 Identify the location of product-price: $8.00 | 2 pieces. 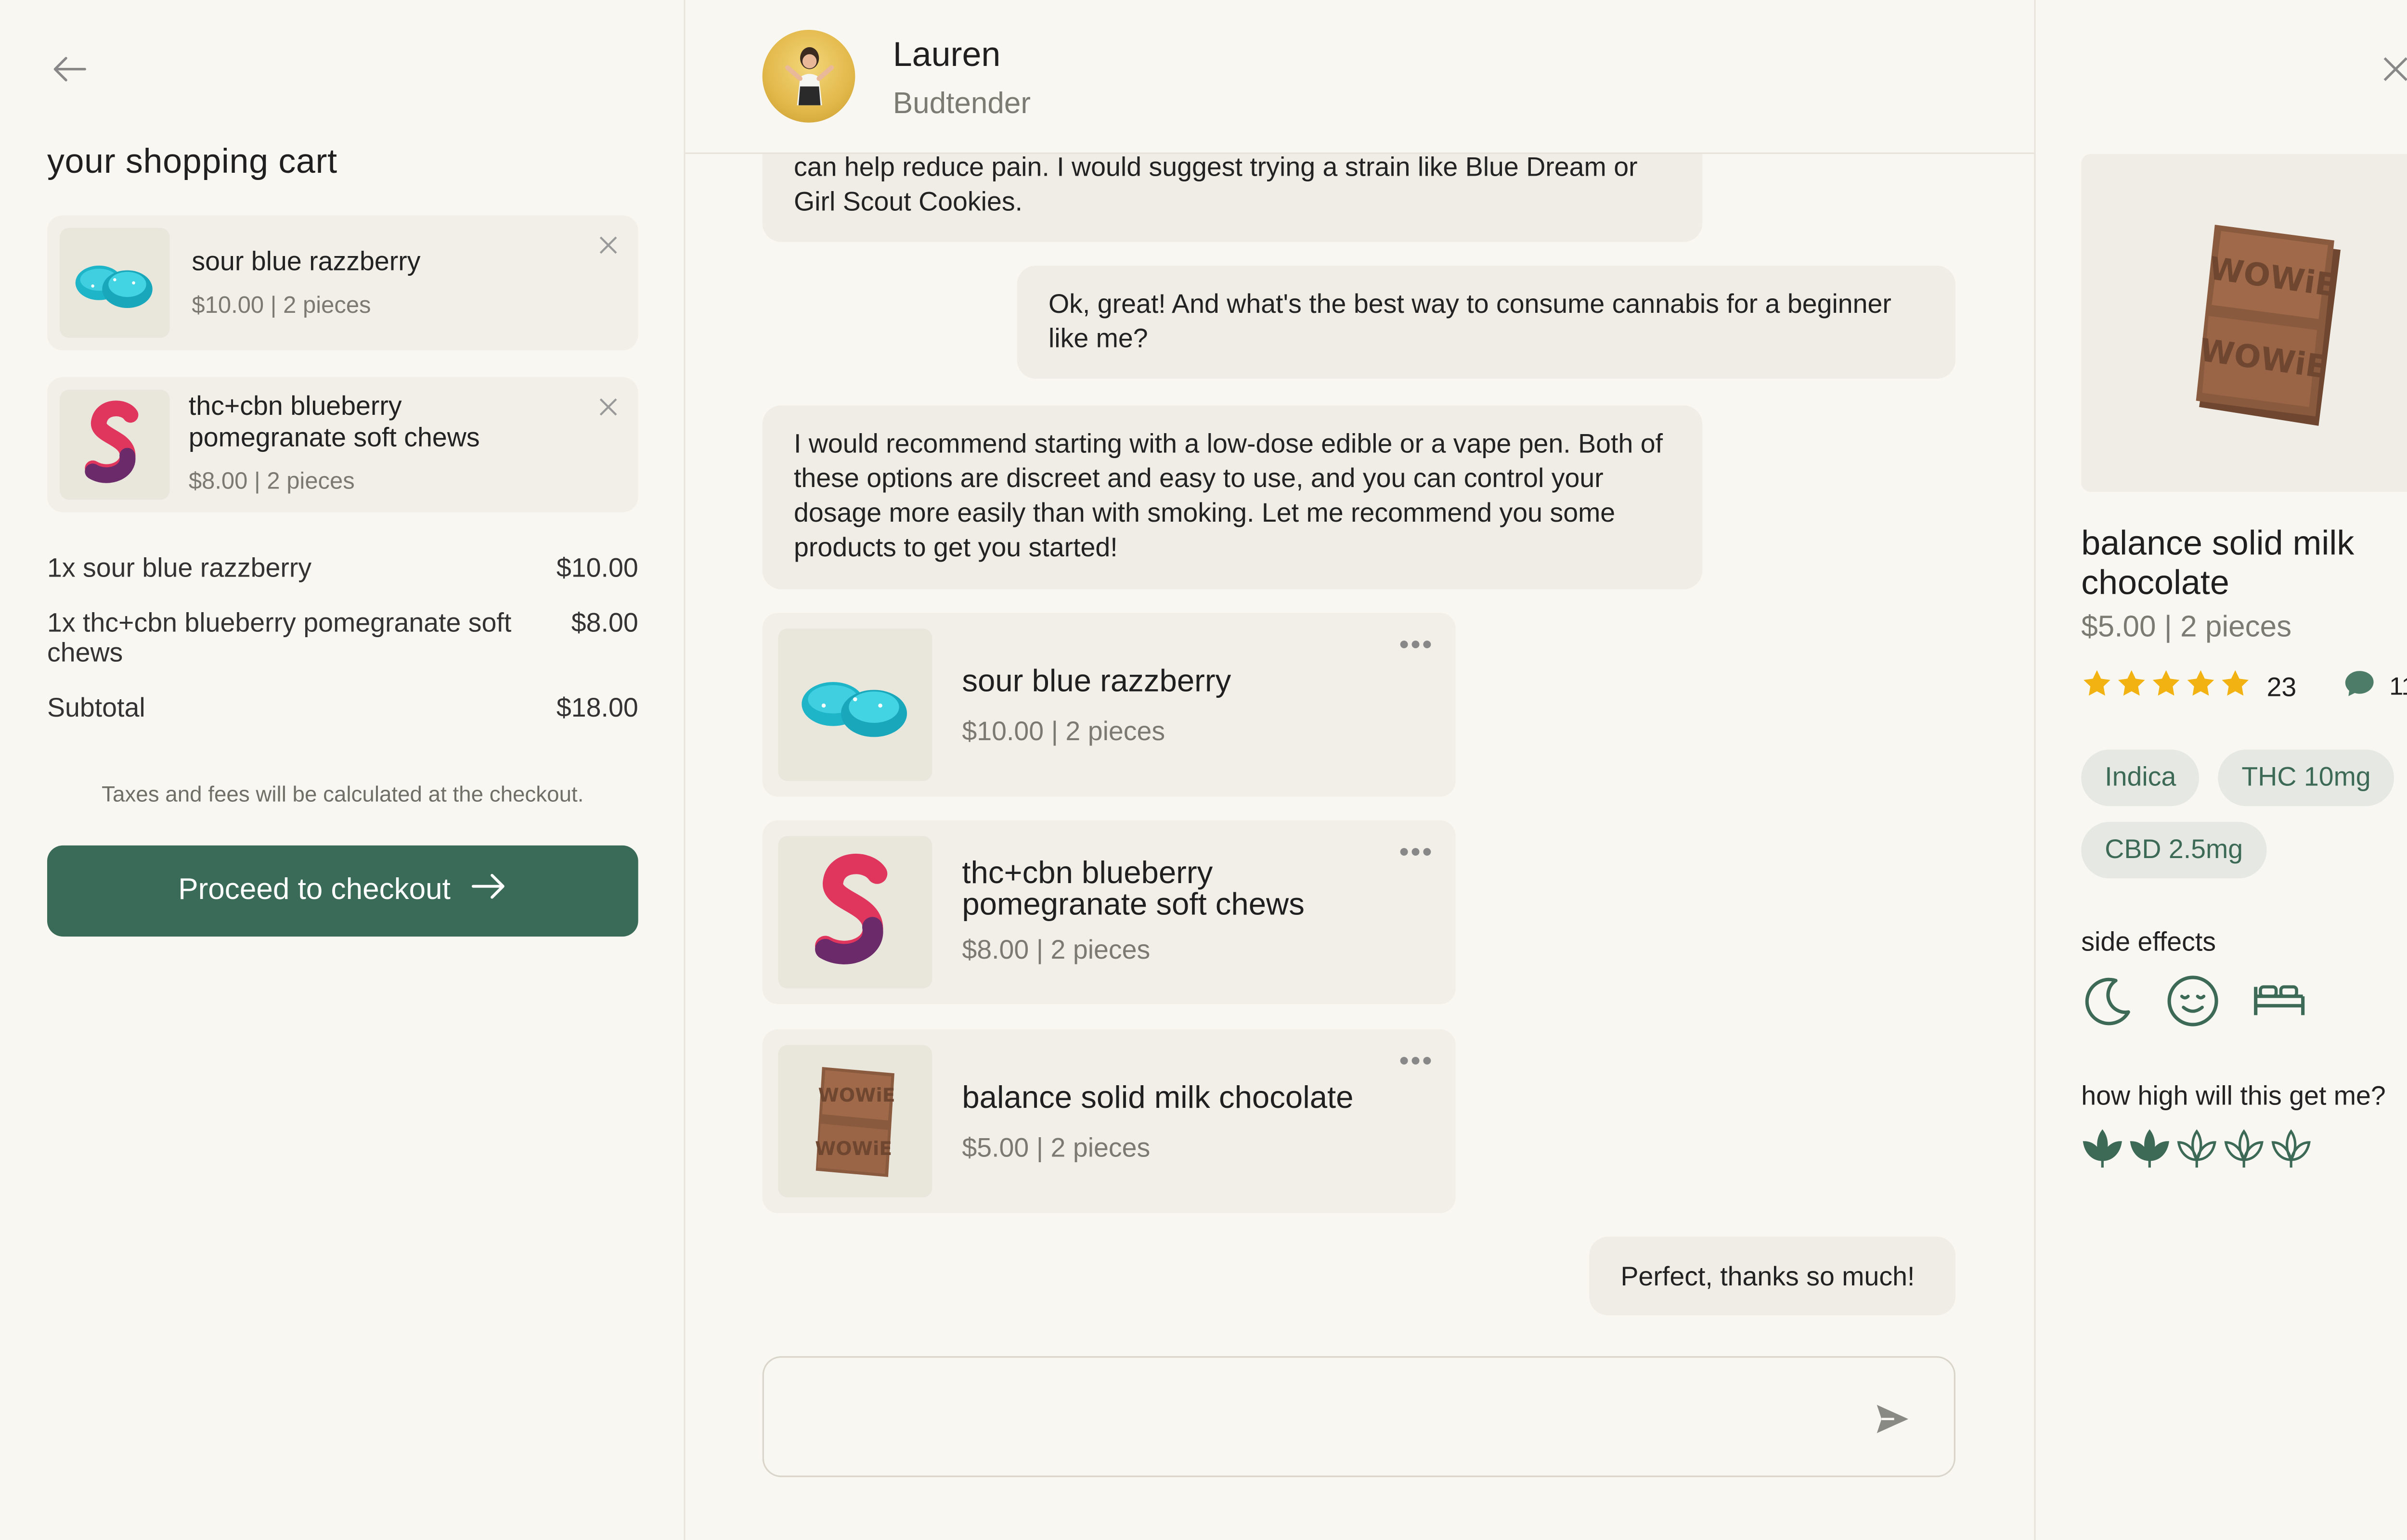
(1056, 950).